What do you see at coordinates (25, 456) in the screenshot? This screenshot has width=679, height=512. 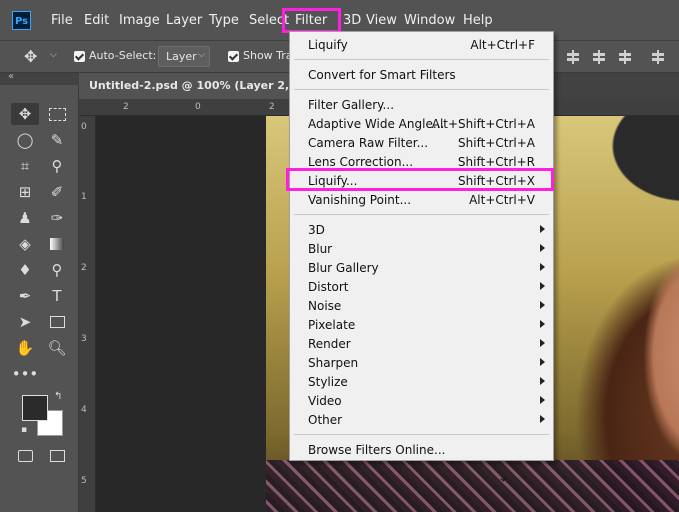 I see `quick-mask-icon` at bounding box center [25, 456].